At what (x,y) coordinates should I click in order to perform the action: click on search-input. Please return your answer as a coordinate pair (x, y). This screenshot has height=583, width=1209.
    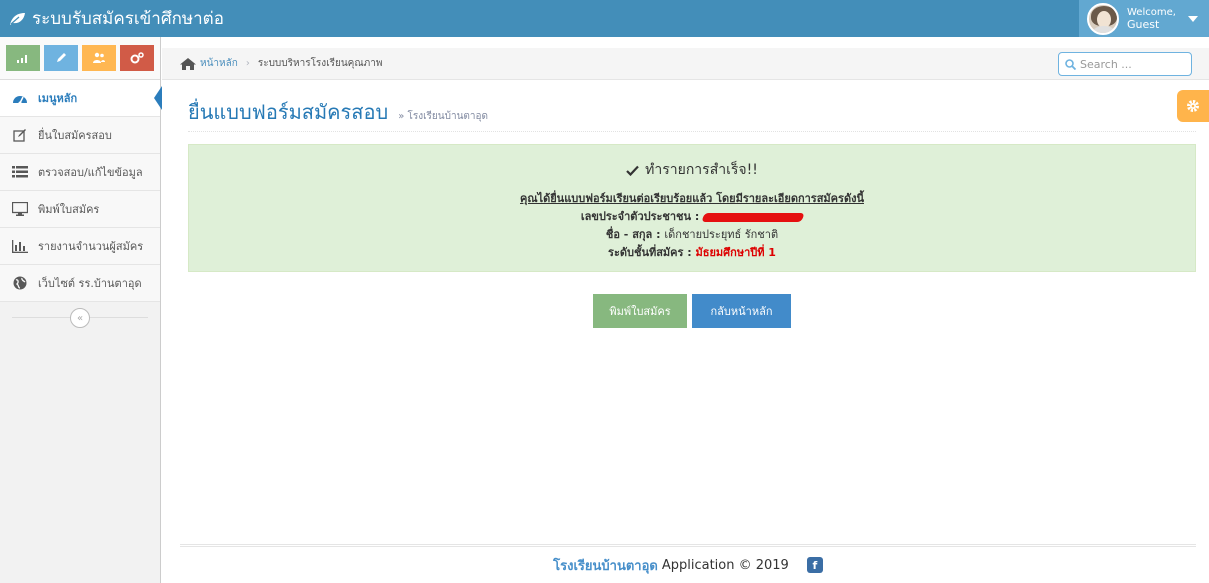
    Looking at the image, I should click on (1132, 64).